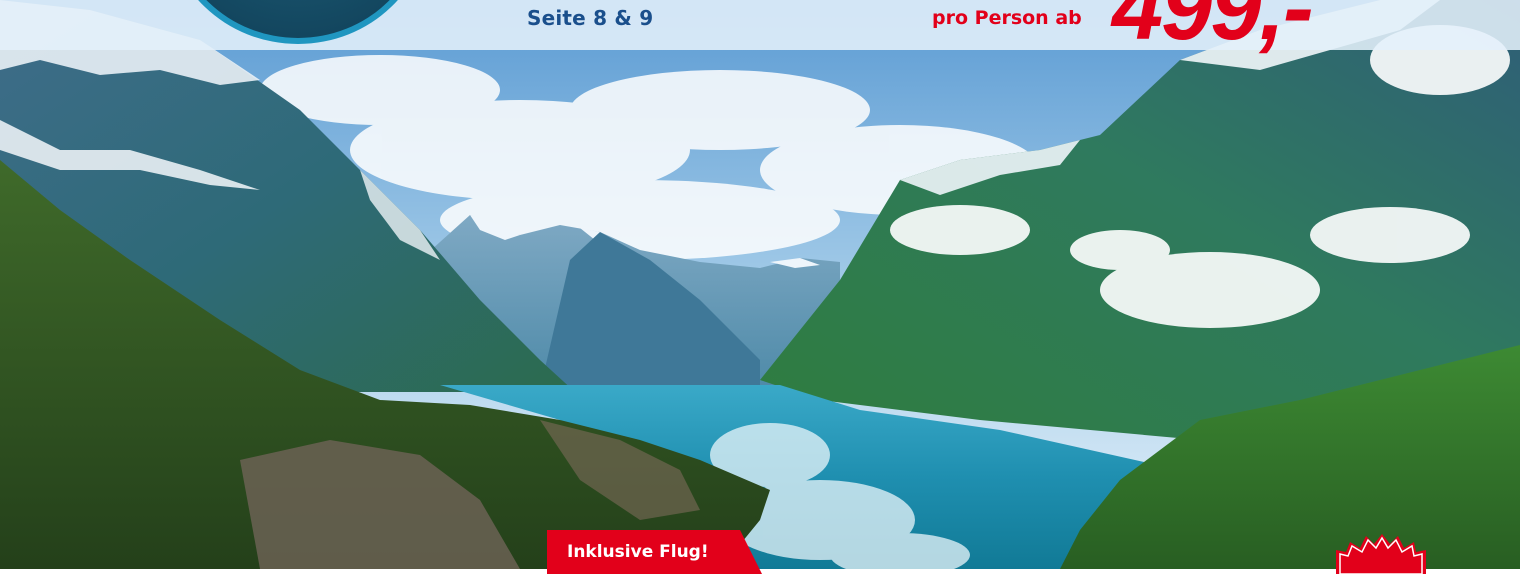 Image resolution: width=1520 pixels, height=574 pixels. What do you see at coordinates (1213, 29) in the screenshot?
I see `price-value: 499,-` at bounding box center [1213, 29].